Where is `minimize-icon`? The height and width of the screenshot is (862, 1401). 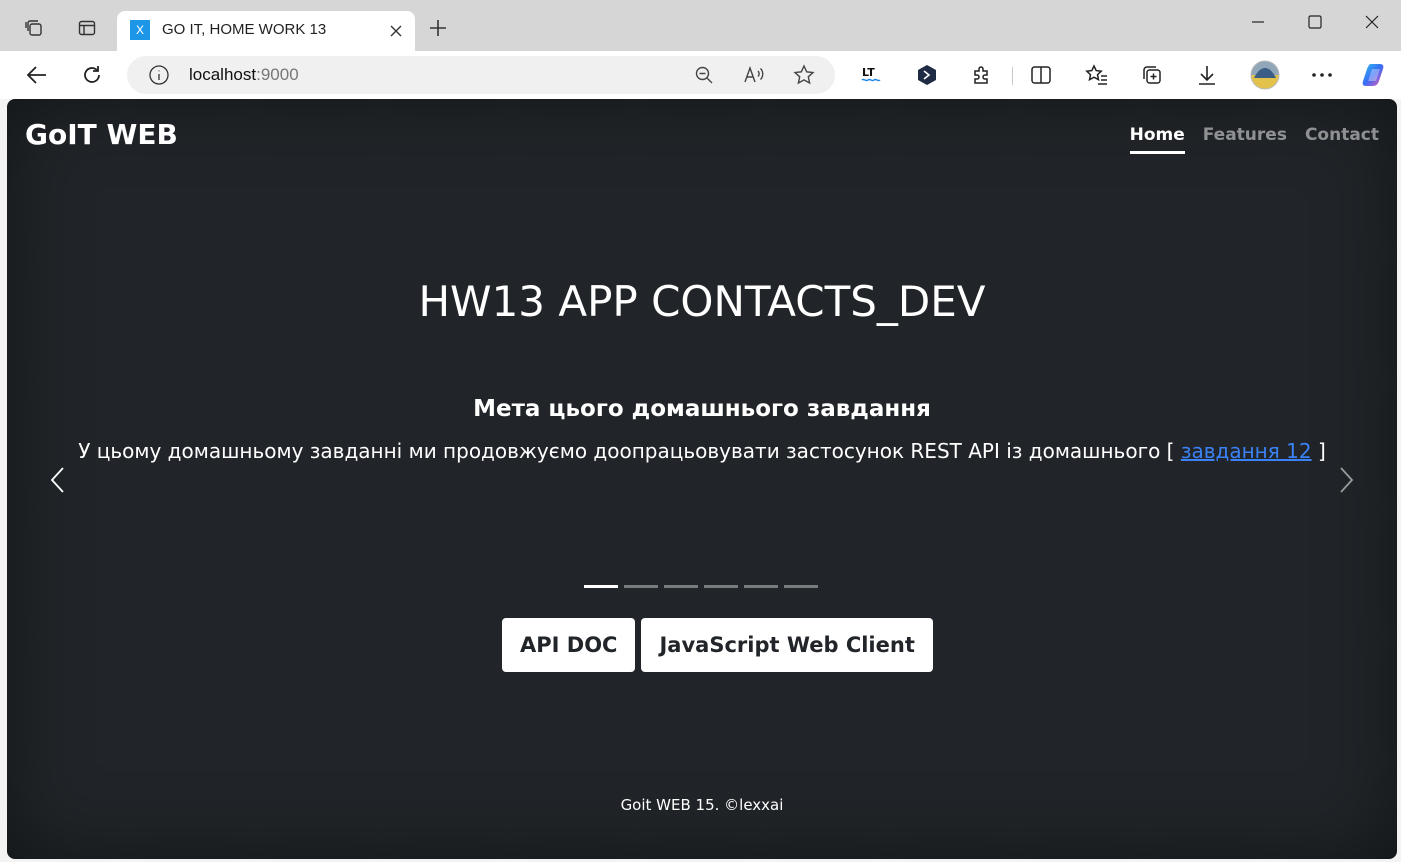 minimize-icon is located at coordinates (1258, 22).